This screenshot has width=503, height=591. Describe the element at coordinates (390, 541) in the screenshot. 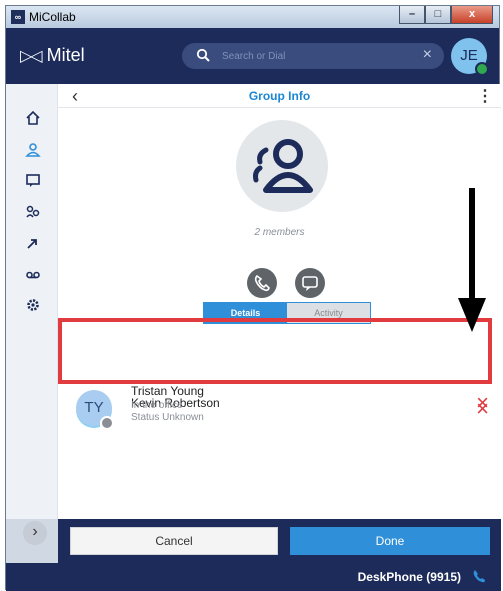

I see `done-button: Done` at that location.